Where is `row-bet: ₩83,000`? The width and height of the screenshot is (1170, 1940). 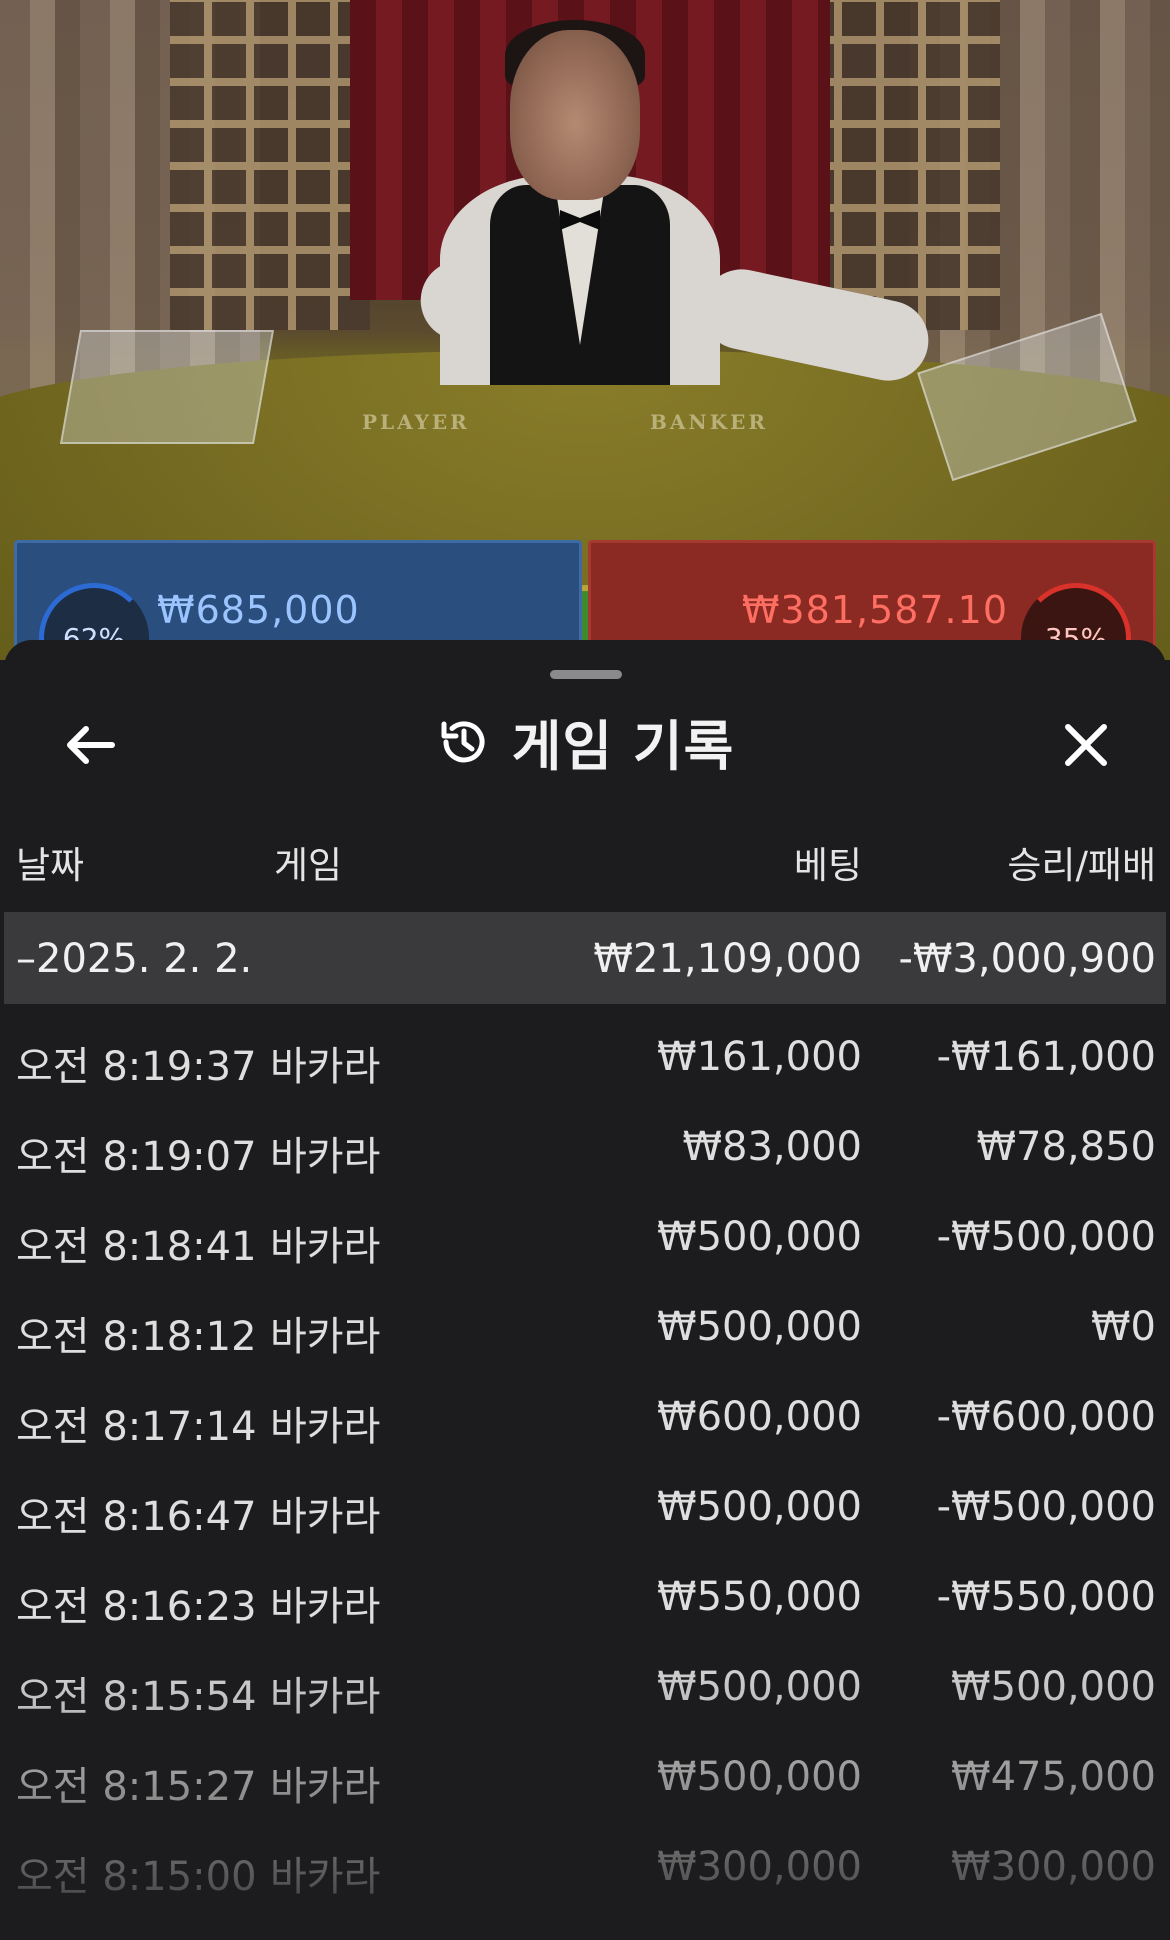 row-bet: ₩83,000 is located at coordinates (772, 1147).